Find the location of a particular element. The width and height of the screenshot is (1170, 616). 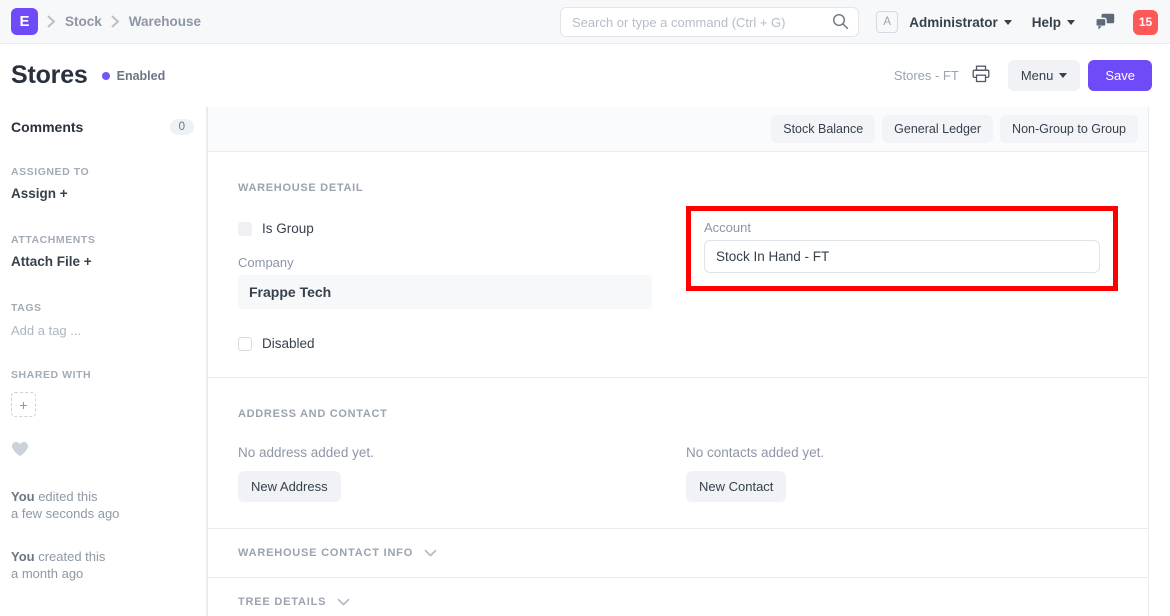

search-input is located at coordinates (709, 22).